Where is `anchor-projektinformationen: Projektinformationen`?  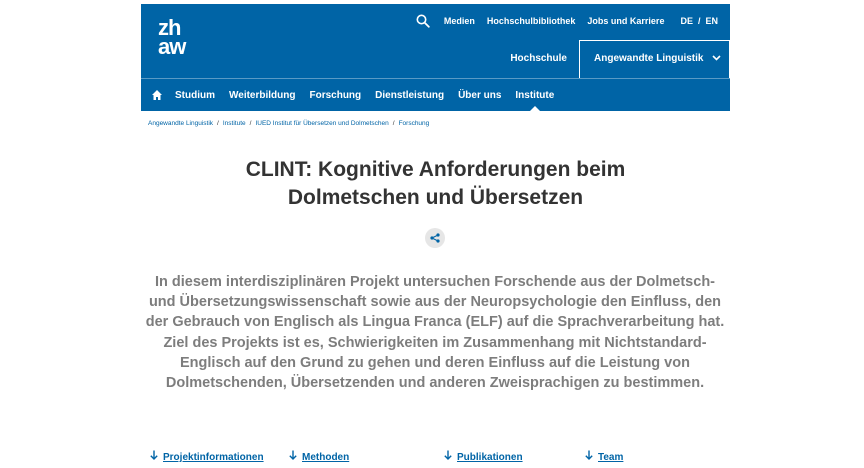
anchor-projektinformationen: Projektinformationen is located at coordinates (207, 456).